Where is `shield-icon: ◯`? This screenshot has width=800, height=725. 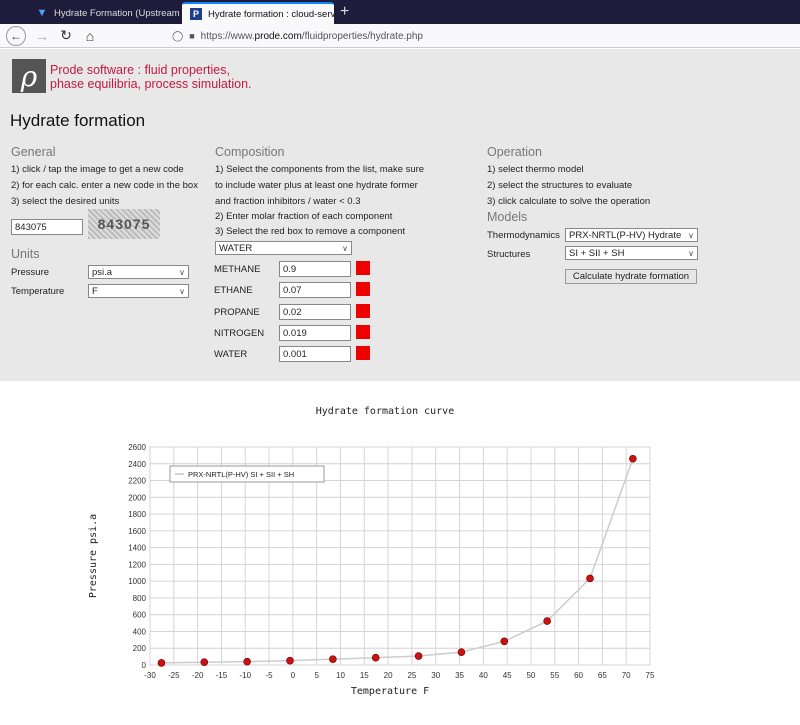 shield-icon: ◯ is located at coordinates (177, 36).